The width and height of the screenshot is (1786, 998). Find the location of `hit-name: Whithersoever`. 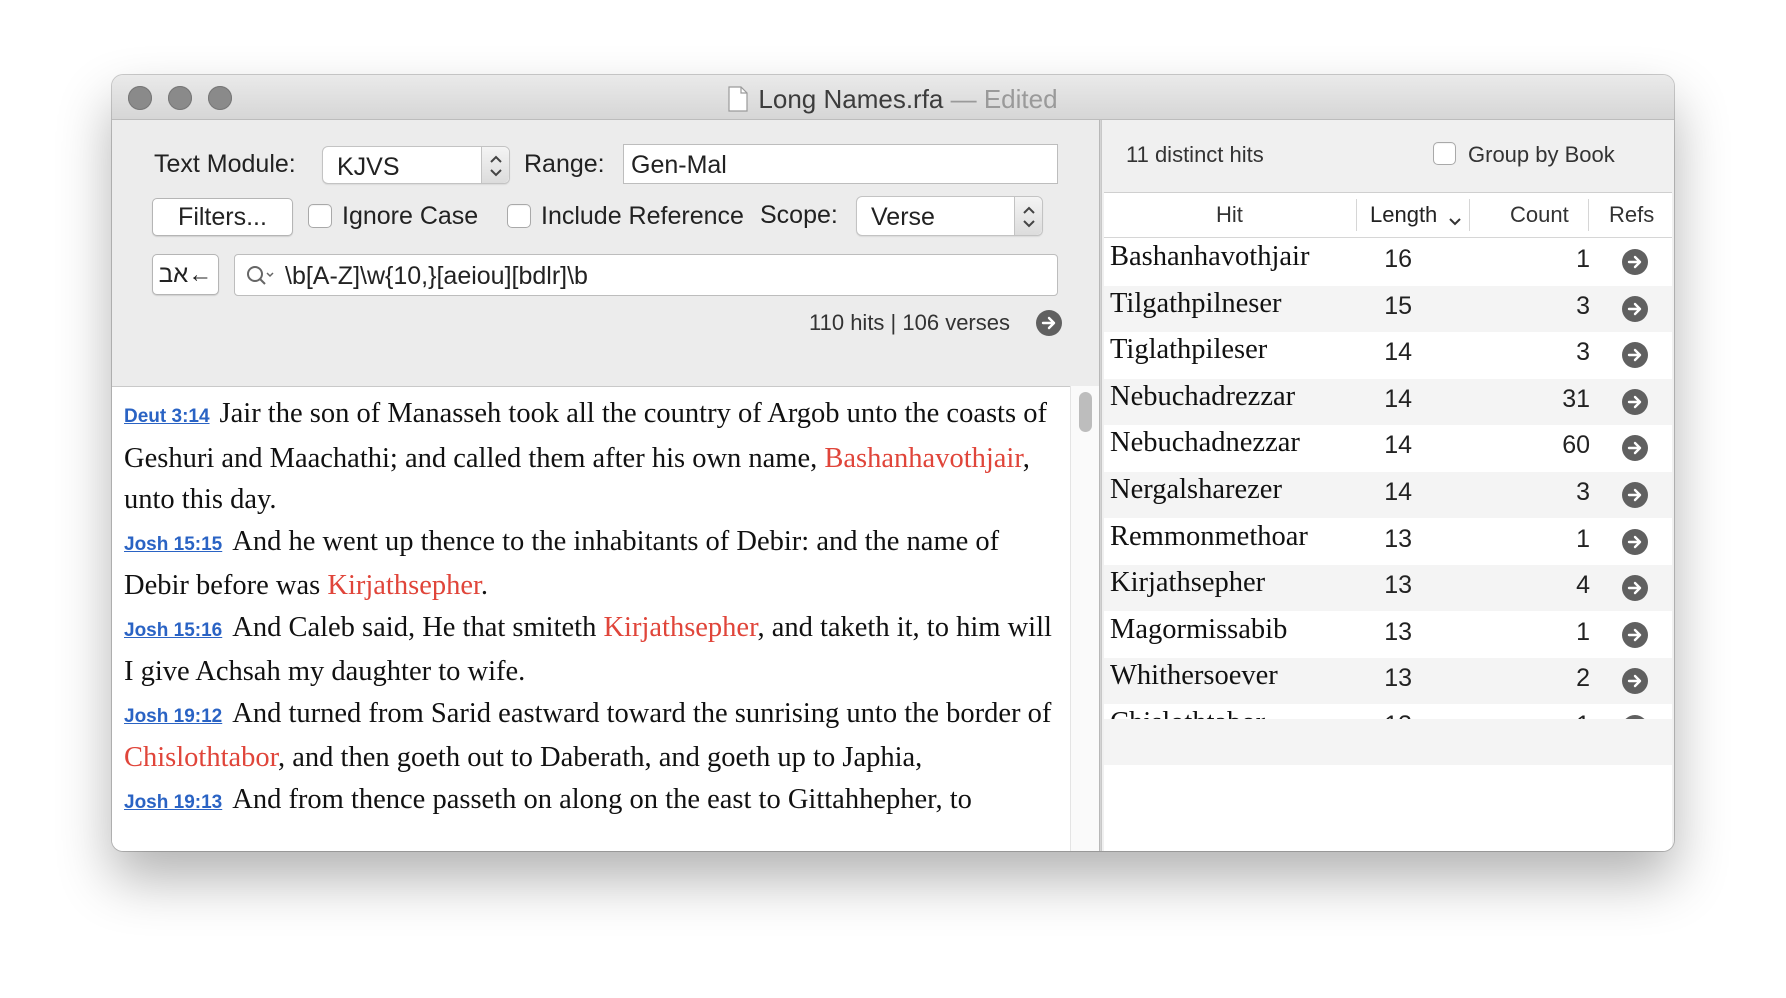

hit-name: Whithersoever is located at coordinates (1194, 676).